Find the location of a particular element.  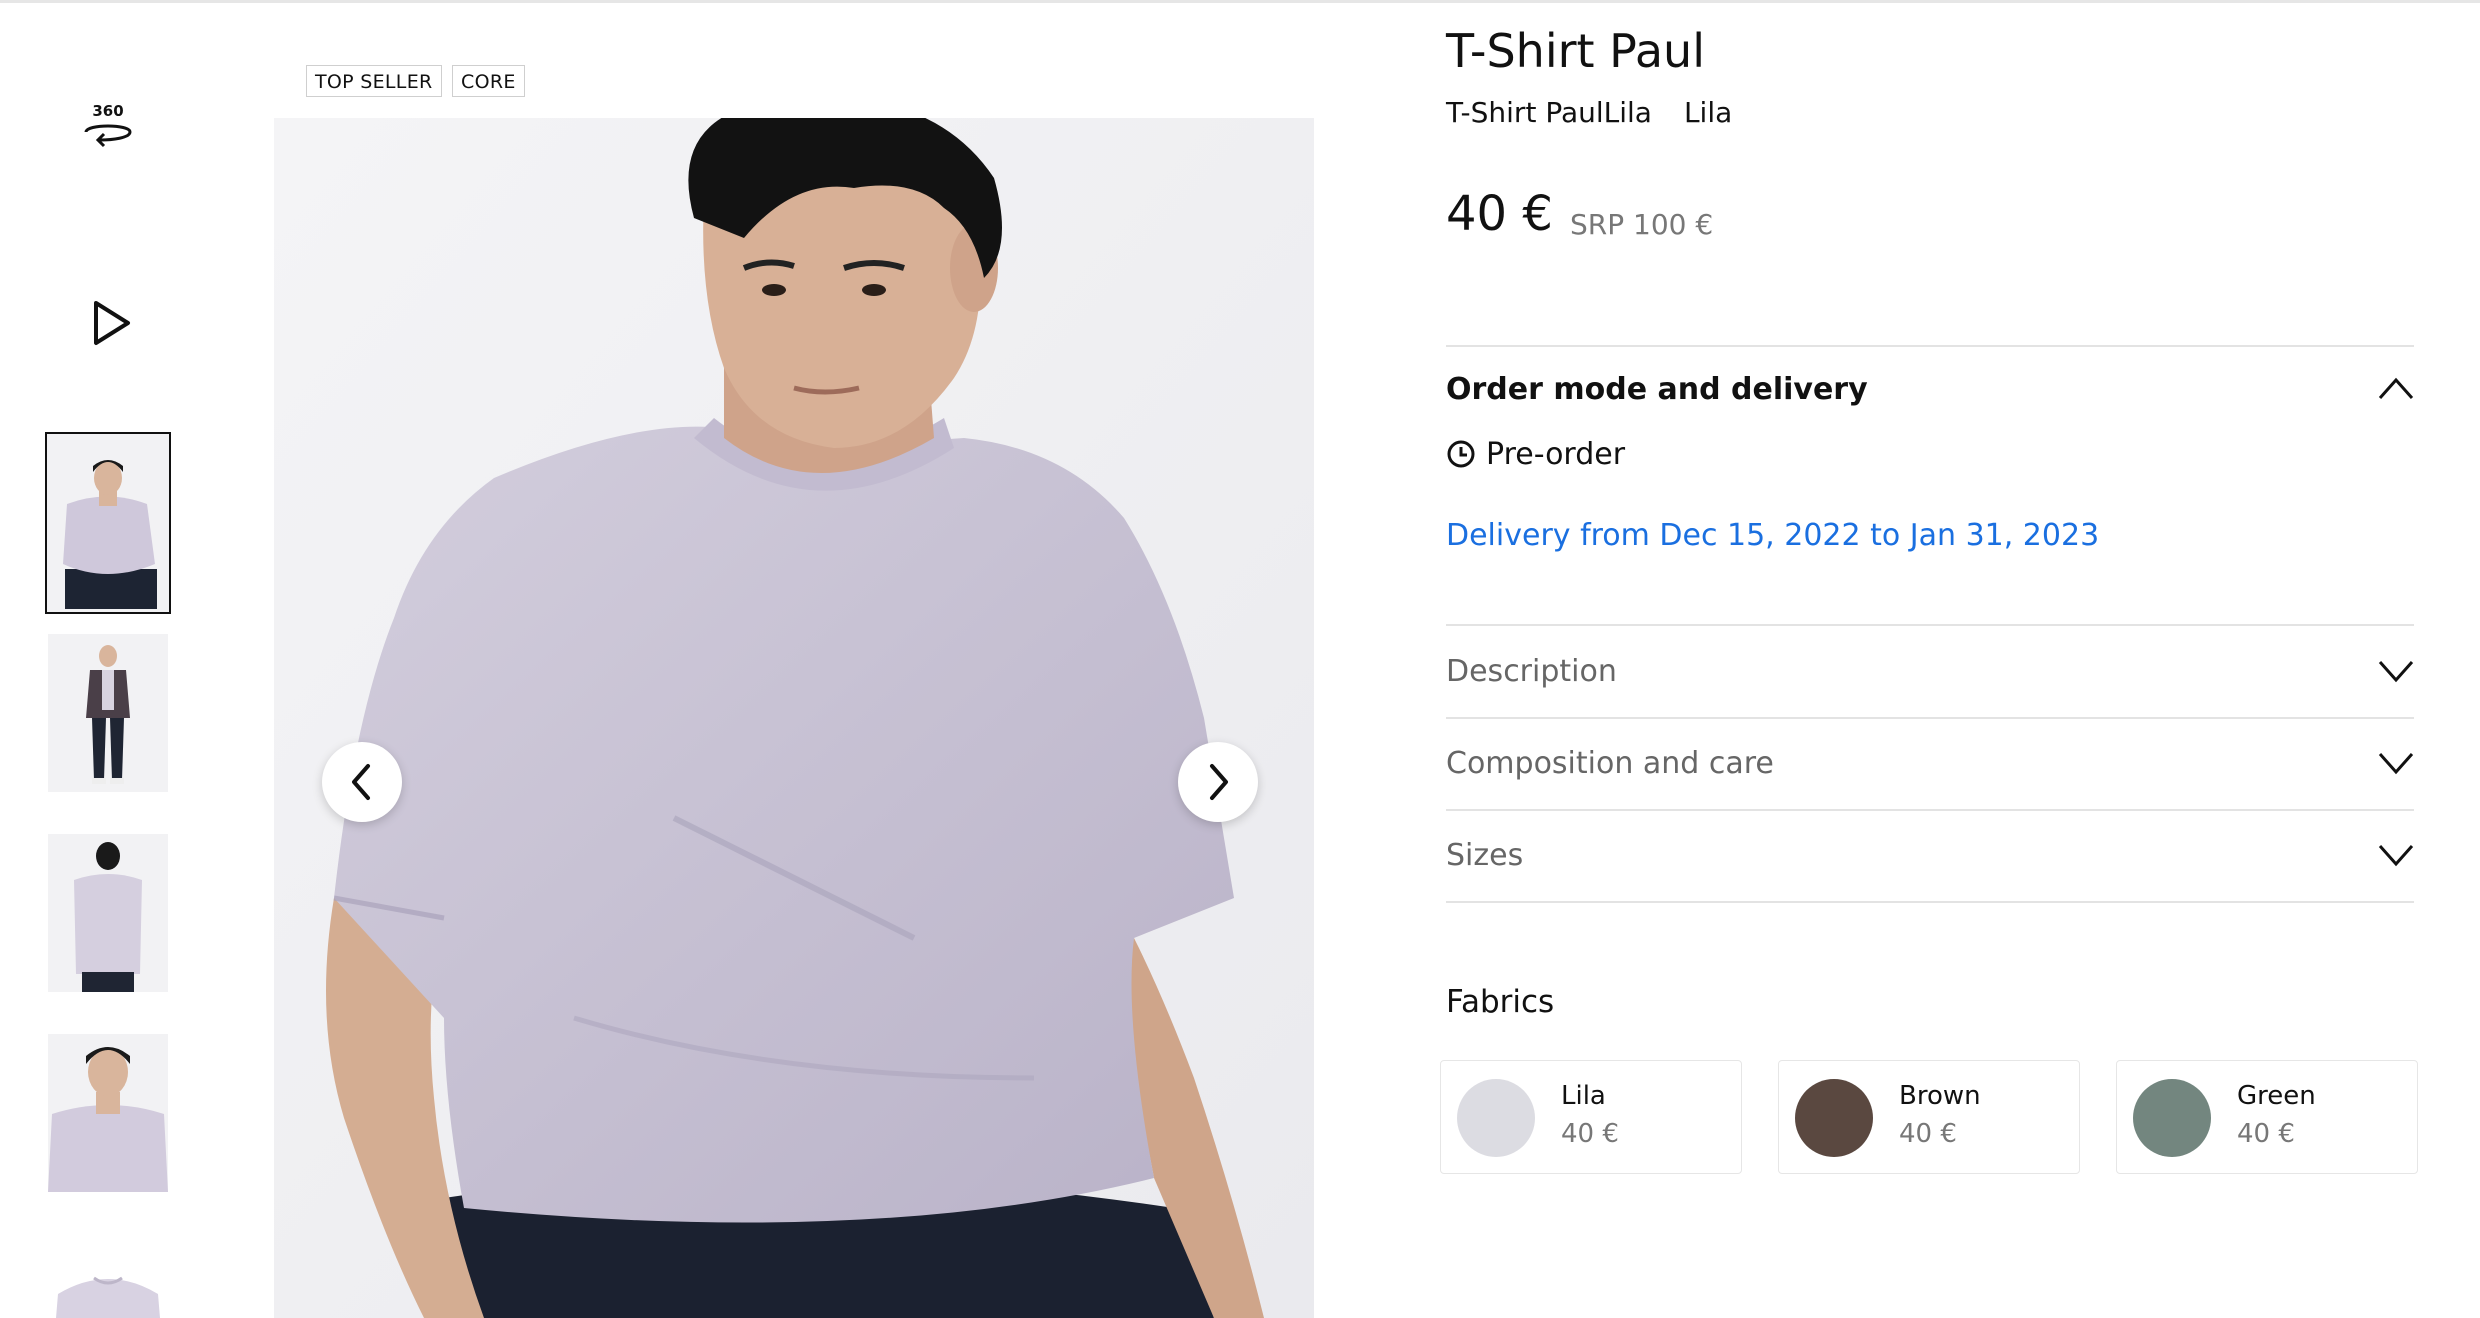

next-image-button is located at coordinates (1218, 782).